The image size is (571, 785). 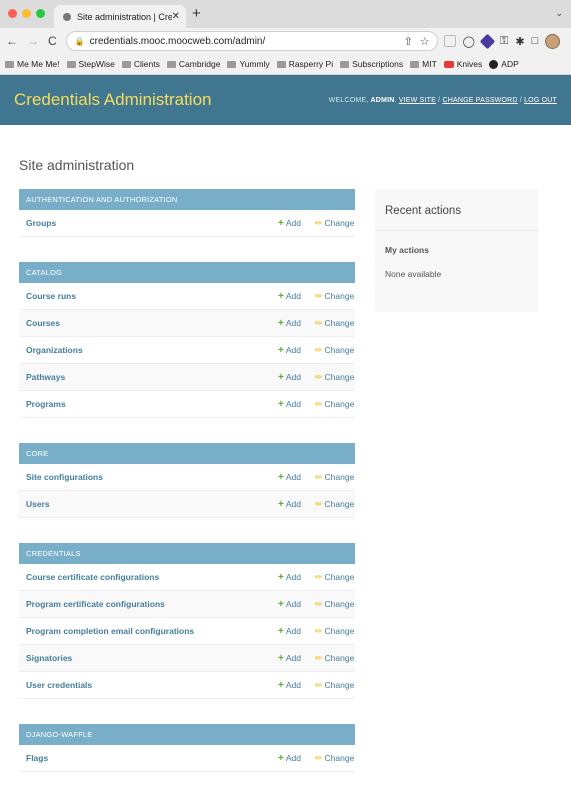 I want to click on site-branding: Credentials Administration, so click(x=112, y=100).